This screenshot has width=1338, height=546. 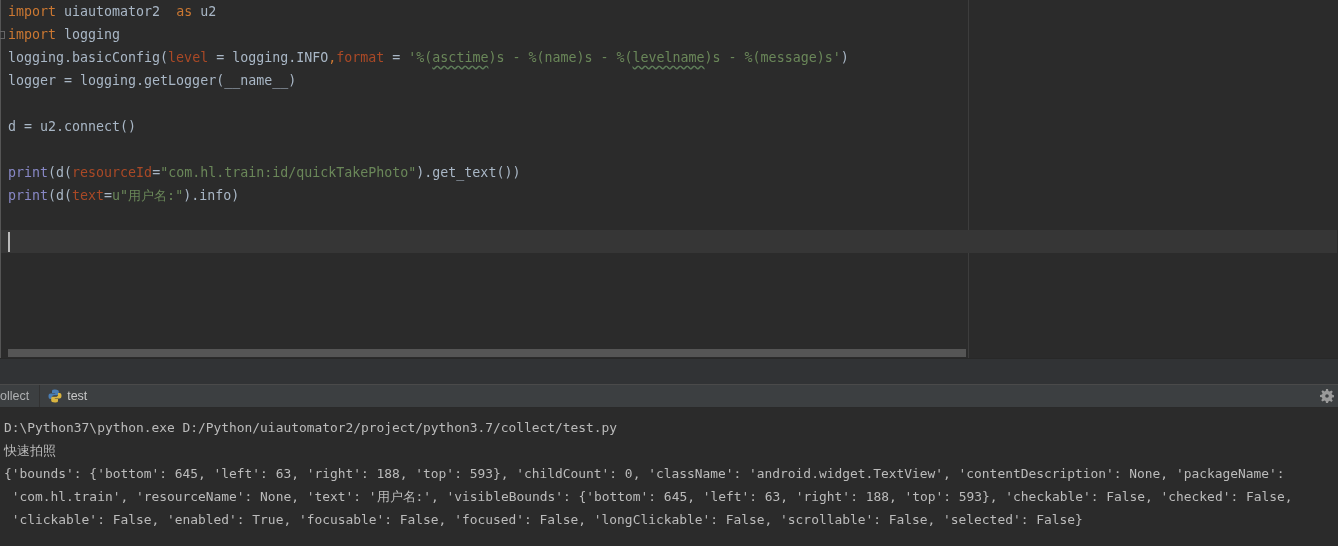 What do you see at coordinates (264, 173) in the screenshot?
I see `code-line: print(d(resourceId="com.hl.train:id/quickTakePhoto").get_text())` at bounding box center [264, 173].